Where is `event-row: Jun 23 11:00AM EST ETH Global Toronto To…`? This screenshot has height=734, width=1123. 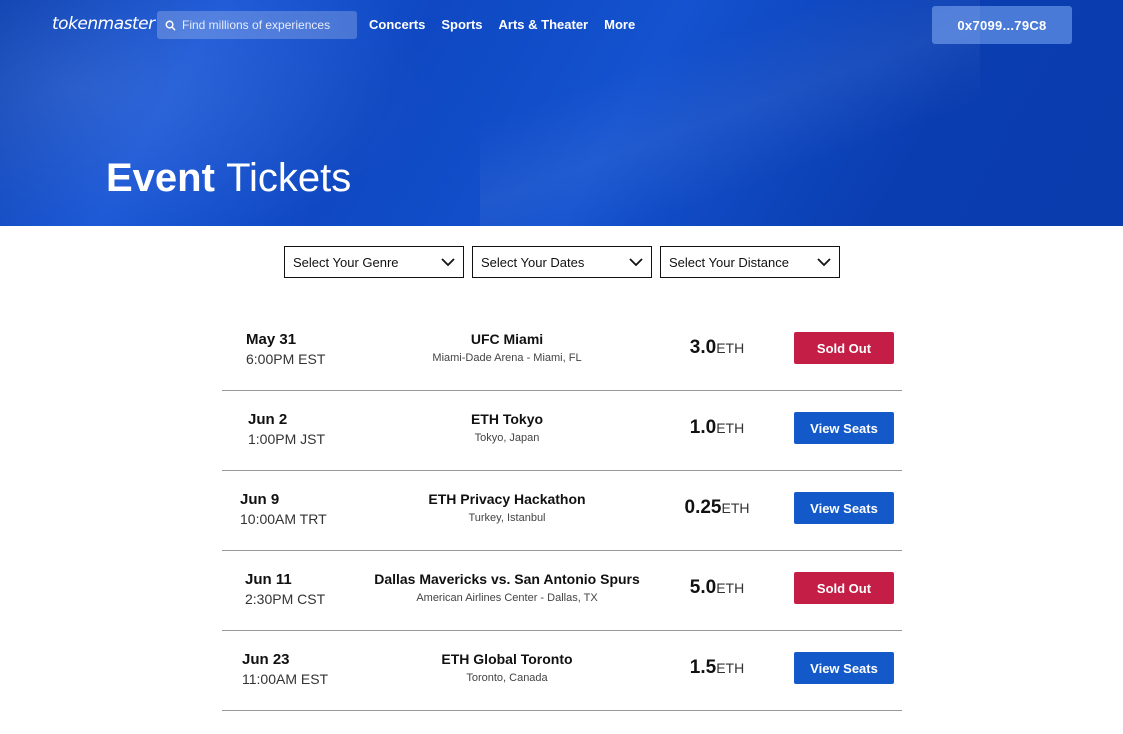
event-row: Jun 23 11:00AM EST ETH Global Toronto To… is located at coordinates (562, 671).